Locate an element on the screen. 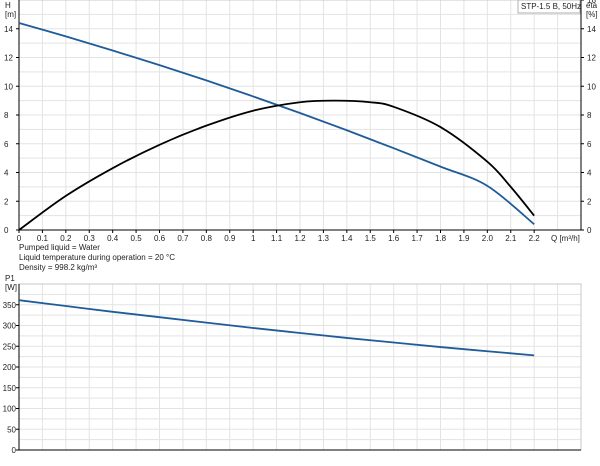 Image resolution: width=600 pixels, height=466 pixels. flow-tick-label: 0.7 is located at coordinates (183, 238).